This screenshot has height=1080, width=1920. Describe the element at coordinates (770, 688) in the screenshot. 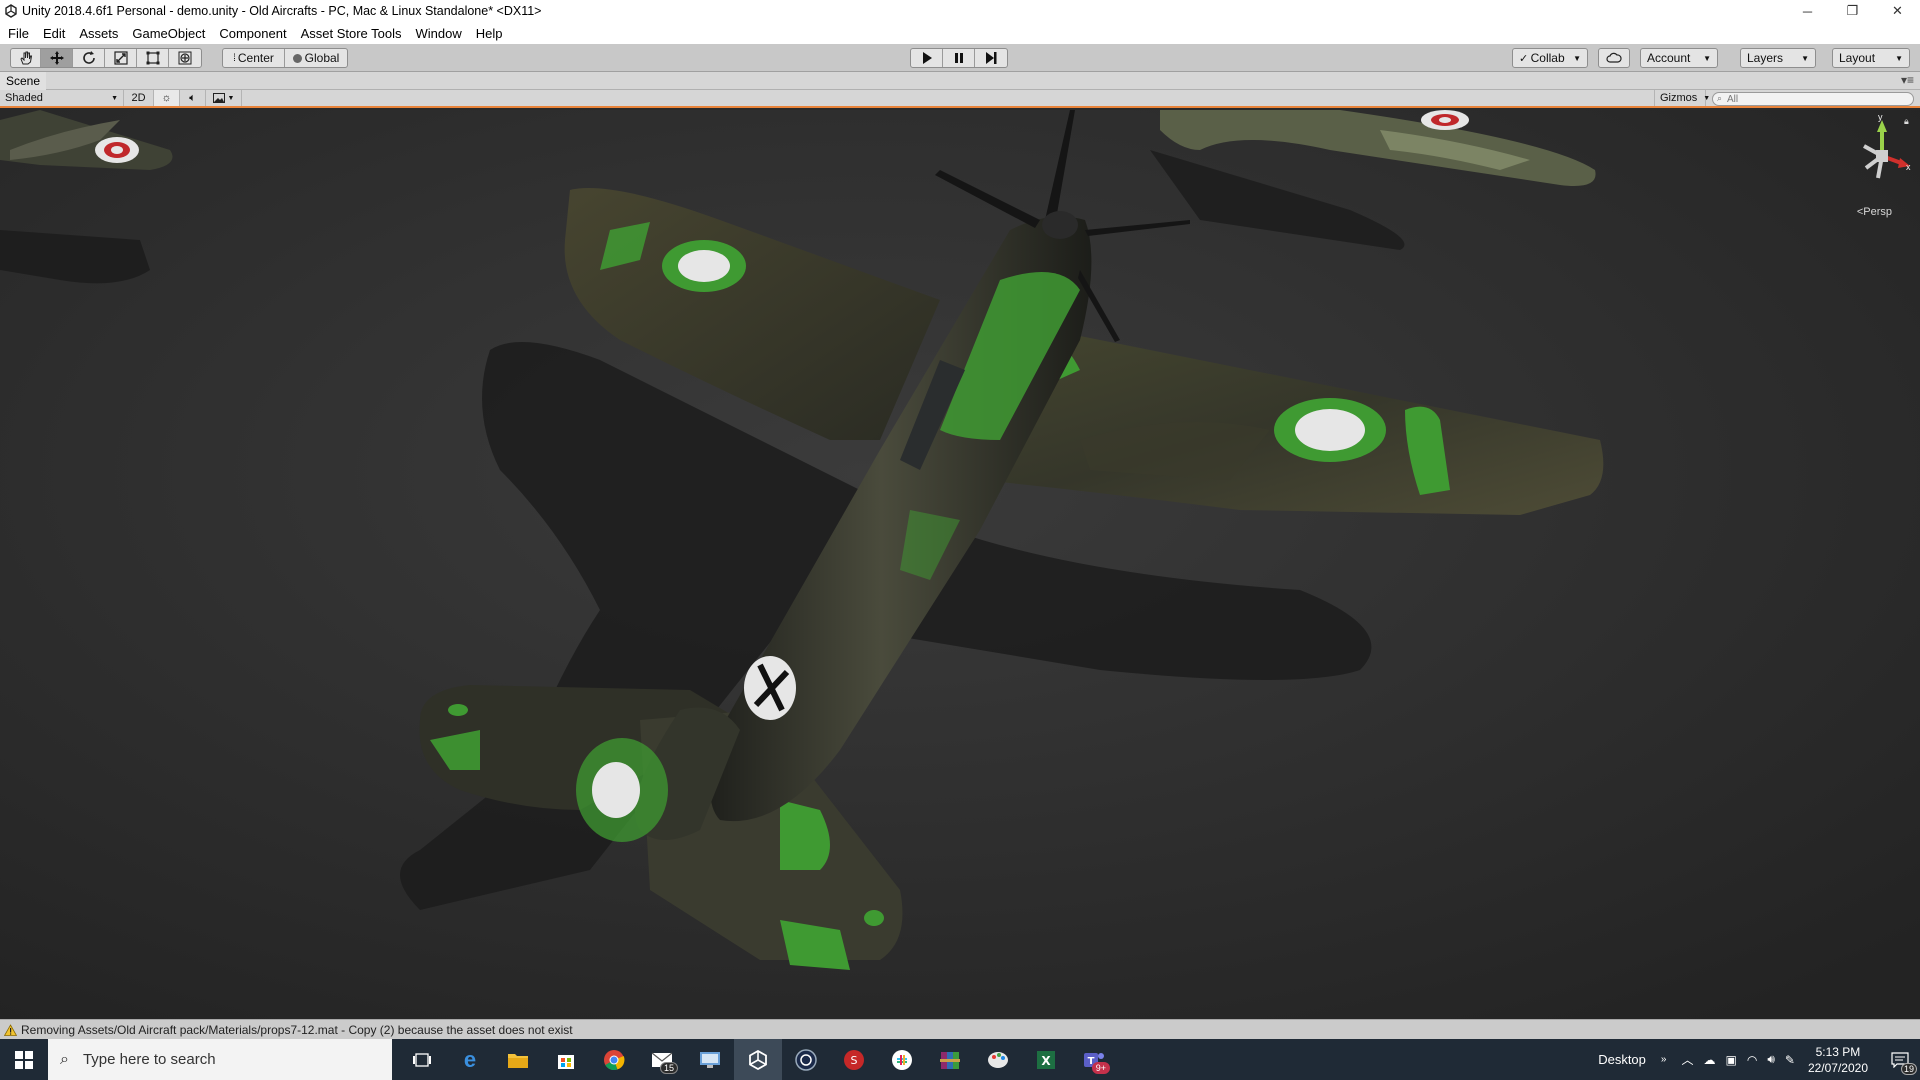

I see `fuselage-cross-marking` at that location.